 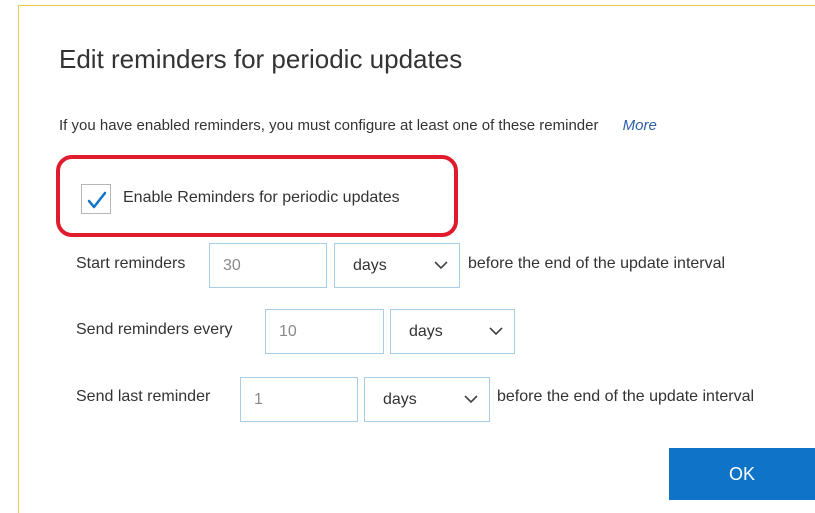 I want to click on send-every-input: 10, so click(x=324, y=331).